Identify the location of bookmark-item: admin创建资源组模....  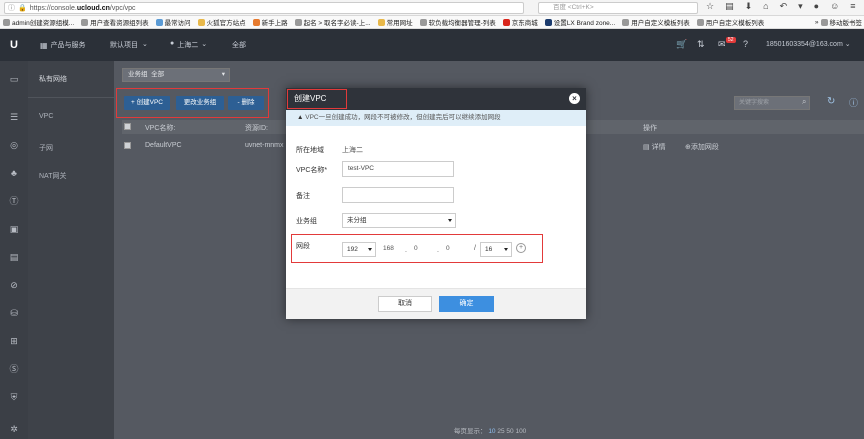
(38, 22).